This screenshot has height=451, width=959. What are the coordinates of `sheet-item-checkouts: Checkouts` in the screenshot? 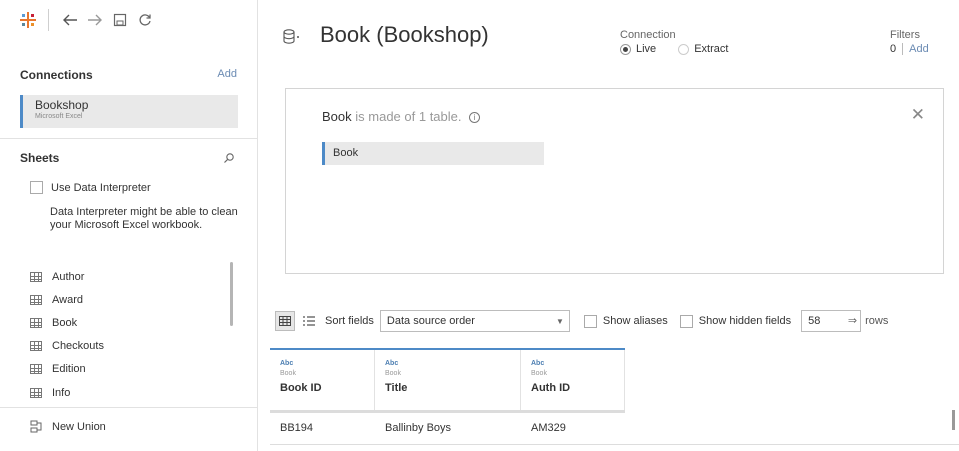 It's located at (67, 346).